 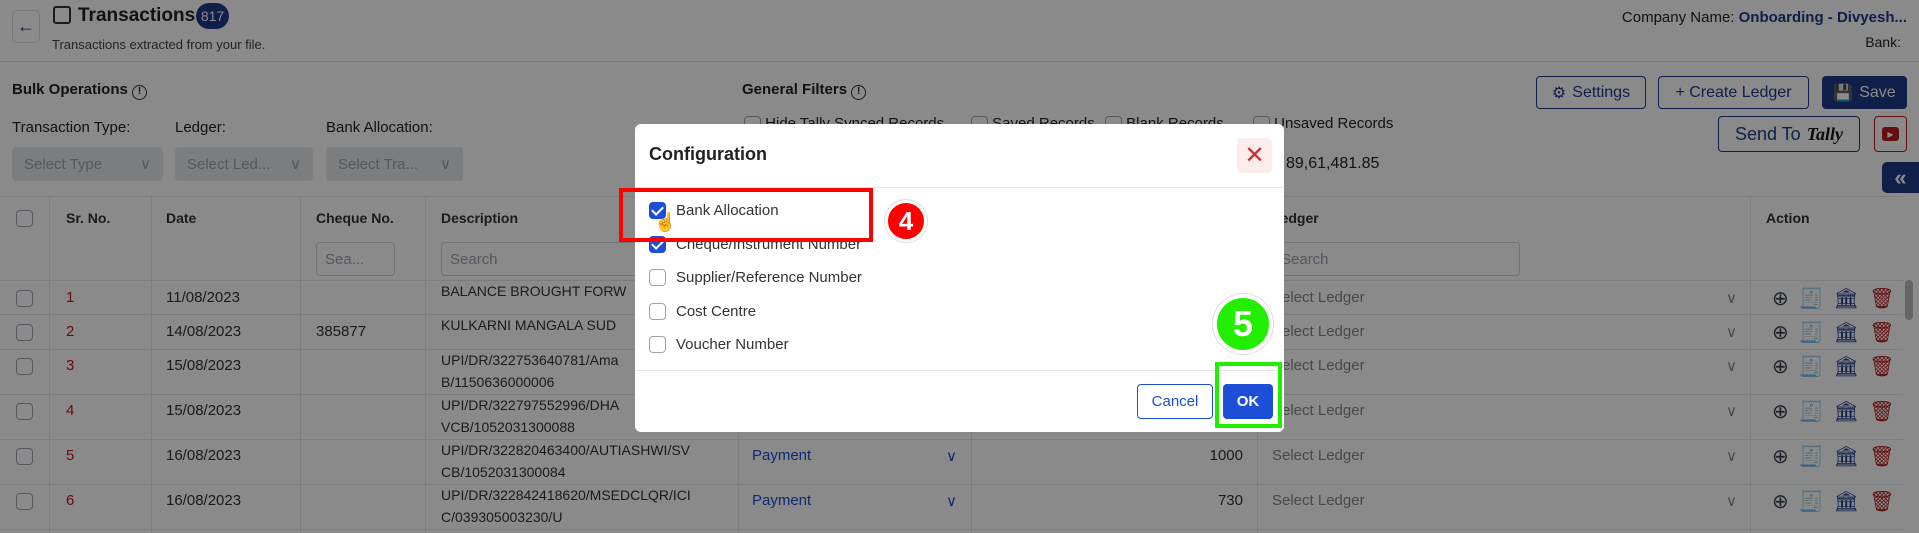 I want to click on cancel-button: Cancel, so click(x=1175, y=401).